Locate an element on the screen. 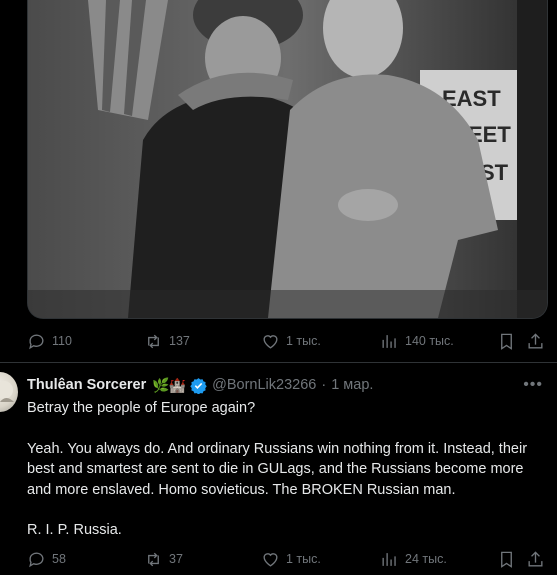 The height and width of the screenshot is (575, 557). tweet2-action-bar: 58 37 1 тыс. 24 тыс. is located at coordinates (278, 559).